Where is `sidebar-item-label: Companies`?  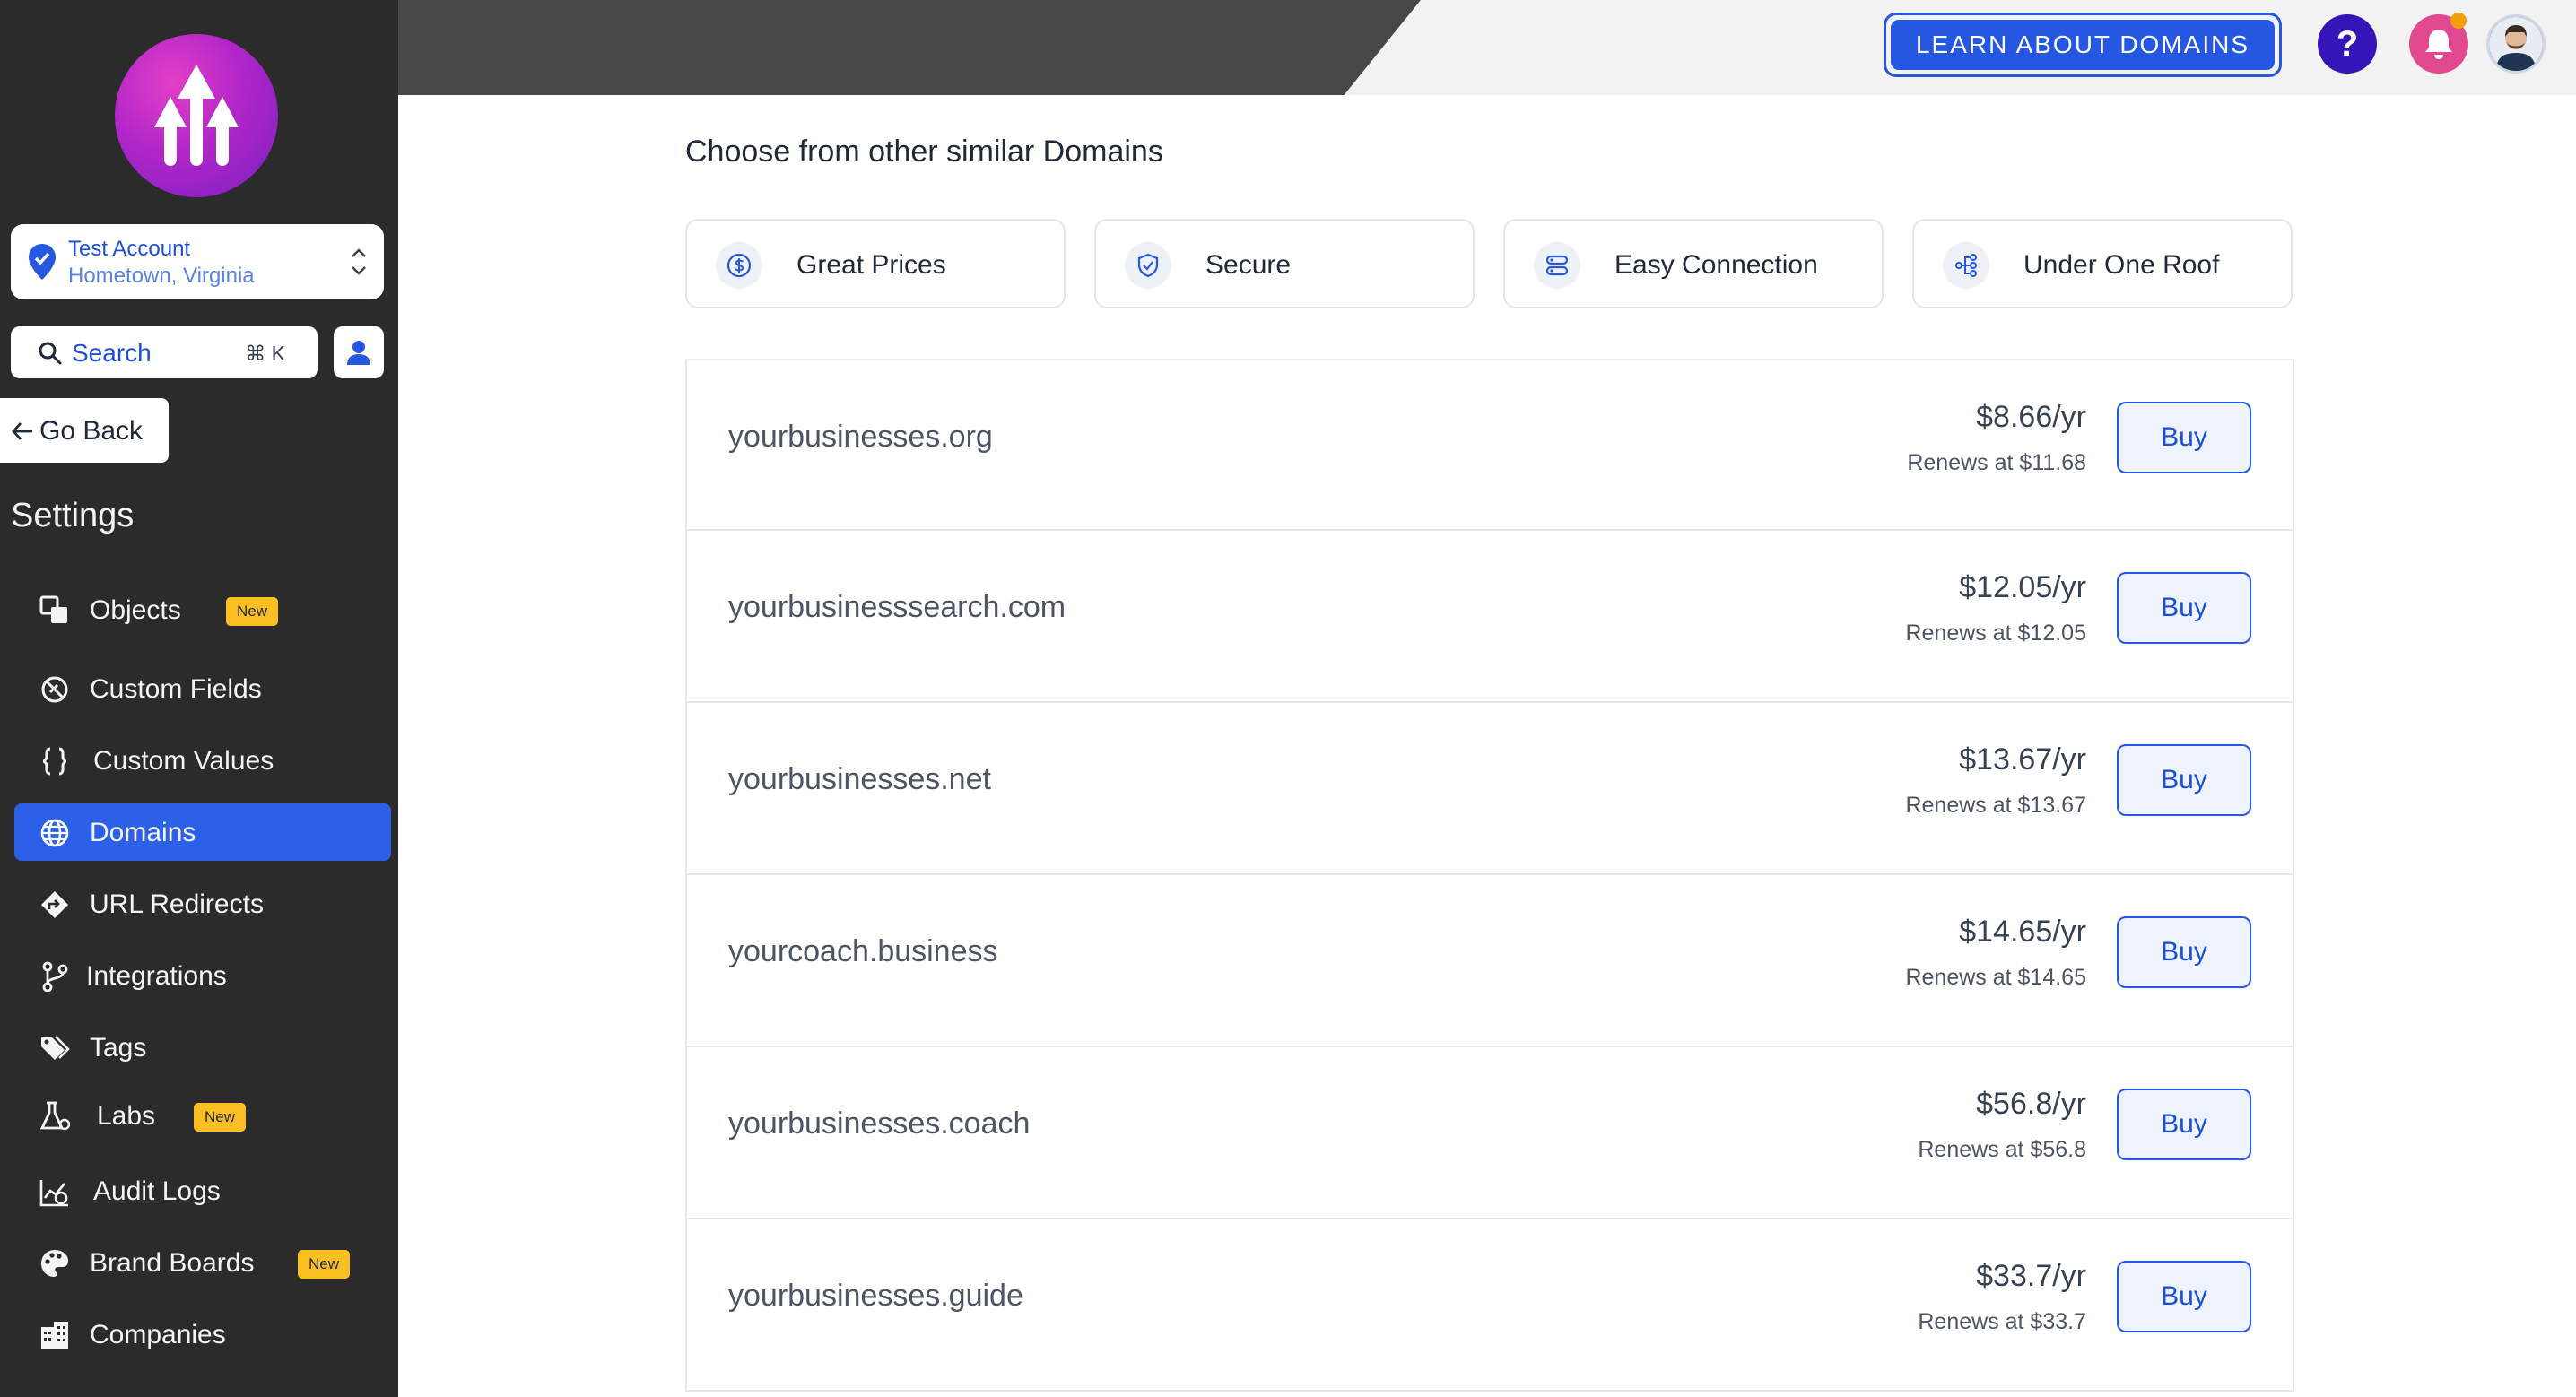
sidebar-item-label: Companies is located at coordinates (158, 1334).